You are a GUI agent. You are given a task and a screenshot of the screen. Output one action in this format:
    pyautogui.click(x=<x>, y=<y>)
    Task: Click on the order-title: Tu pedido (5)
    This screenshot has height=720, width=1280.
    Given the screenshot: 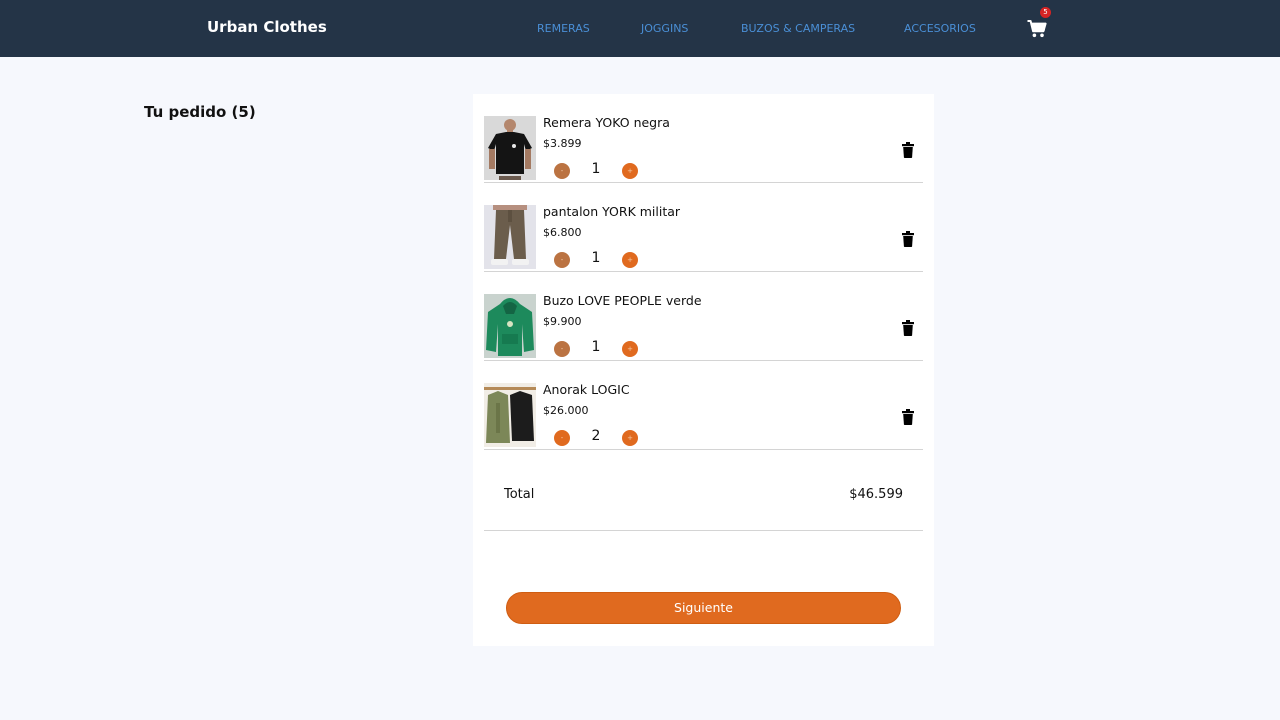 What is the action you would take?
    pyautogui.click(x=200, y=112)
    